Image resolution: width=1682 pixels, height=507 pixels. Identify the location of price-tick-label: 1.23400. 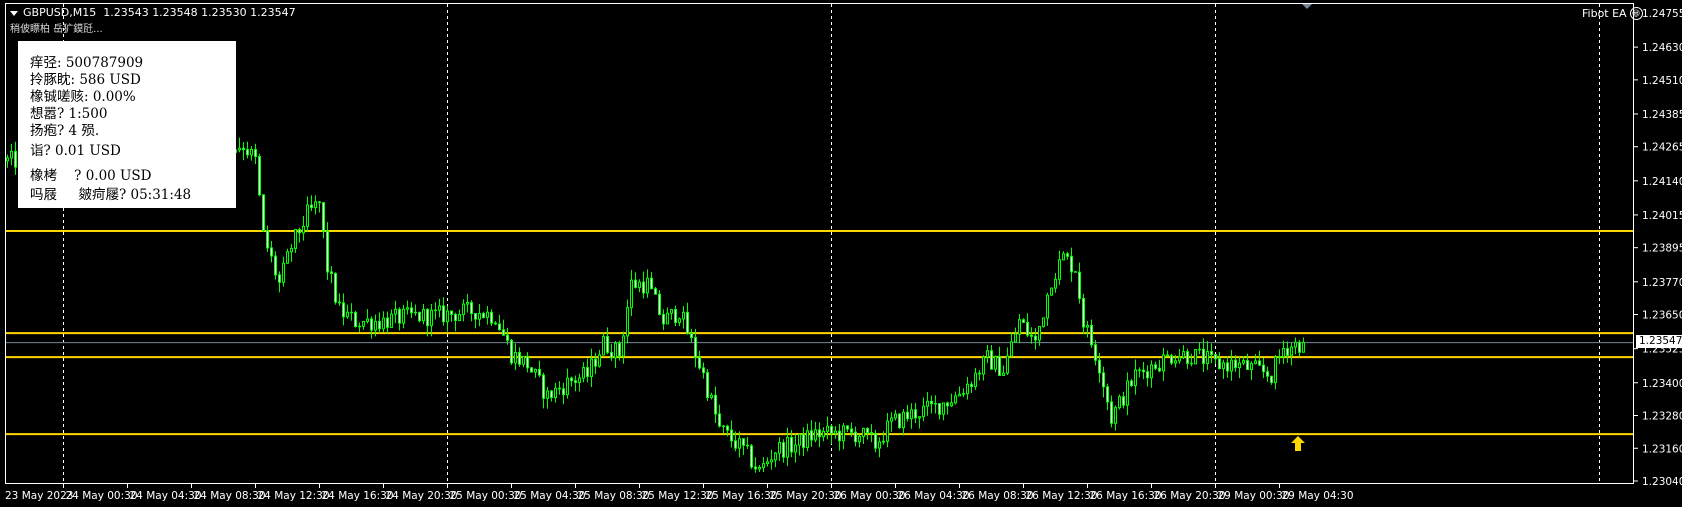
(1662, 384).